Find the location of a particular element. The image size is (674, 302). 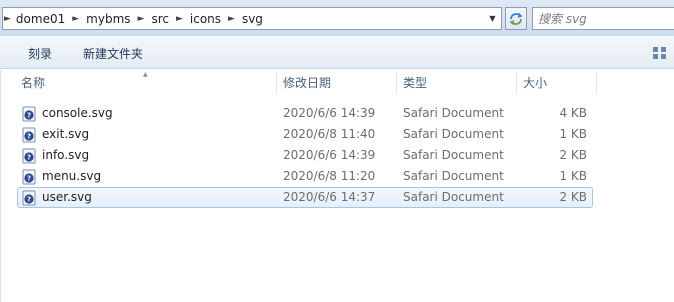

file-size: 4 KB is located at coordinates (573, 113).